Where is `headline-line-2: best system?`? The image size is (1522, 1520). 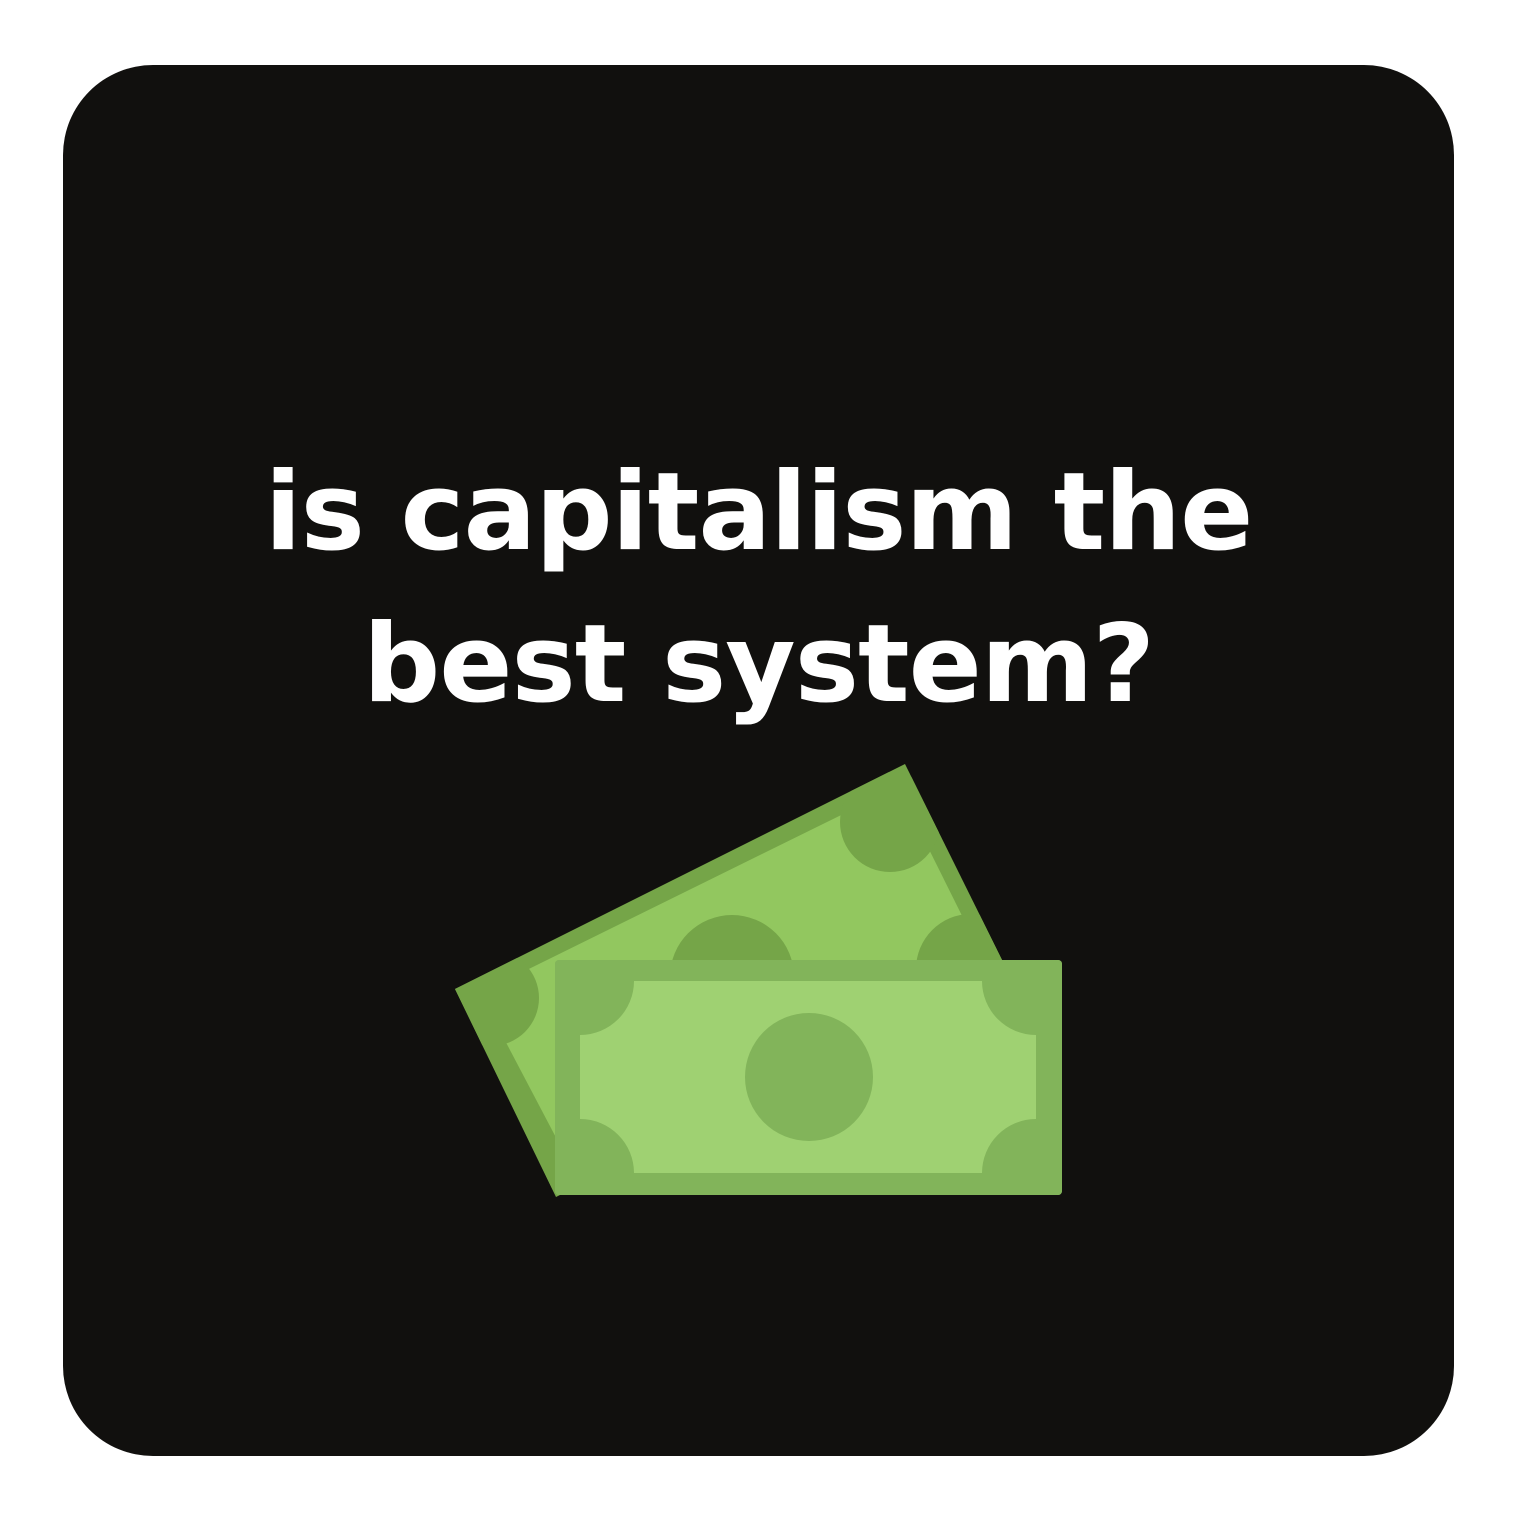
headline-line-2: best system? is located at coordinates (758, 664).